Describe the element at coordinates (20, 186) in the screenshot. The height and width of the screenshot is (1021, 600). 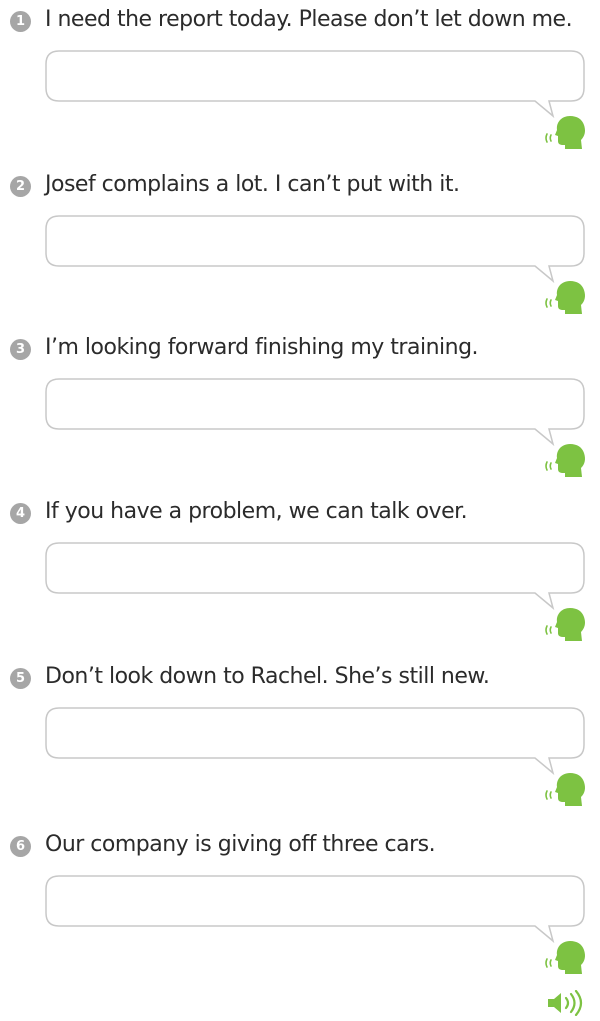
I see `exercise-number-badge: 2` at that location.